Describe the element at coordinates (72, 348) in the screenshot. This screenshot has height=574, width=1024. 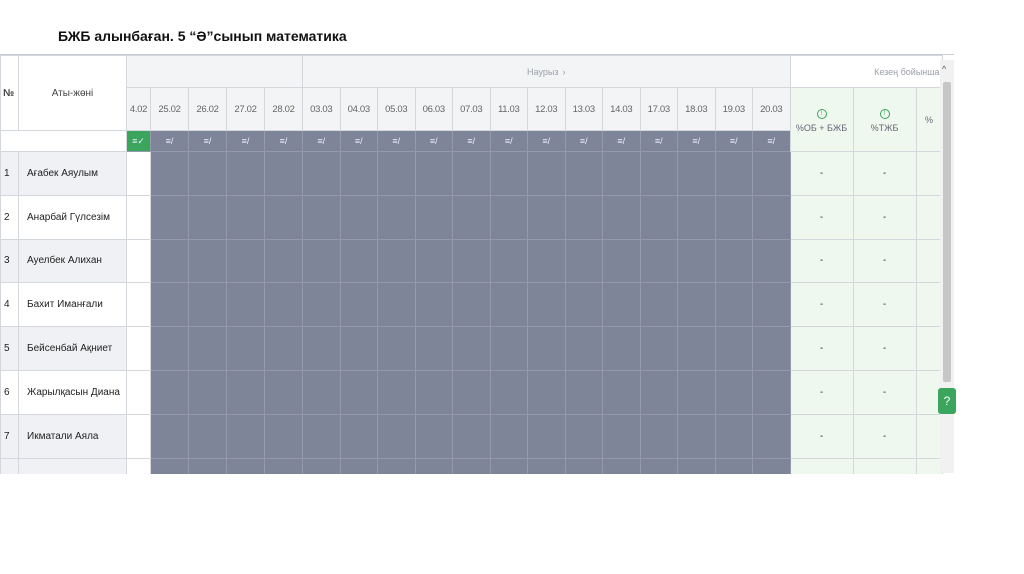
I see `student-name: Бейсенбай Ақниет` at that location.